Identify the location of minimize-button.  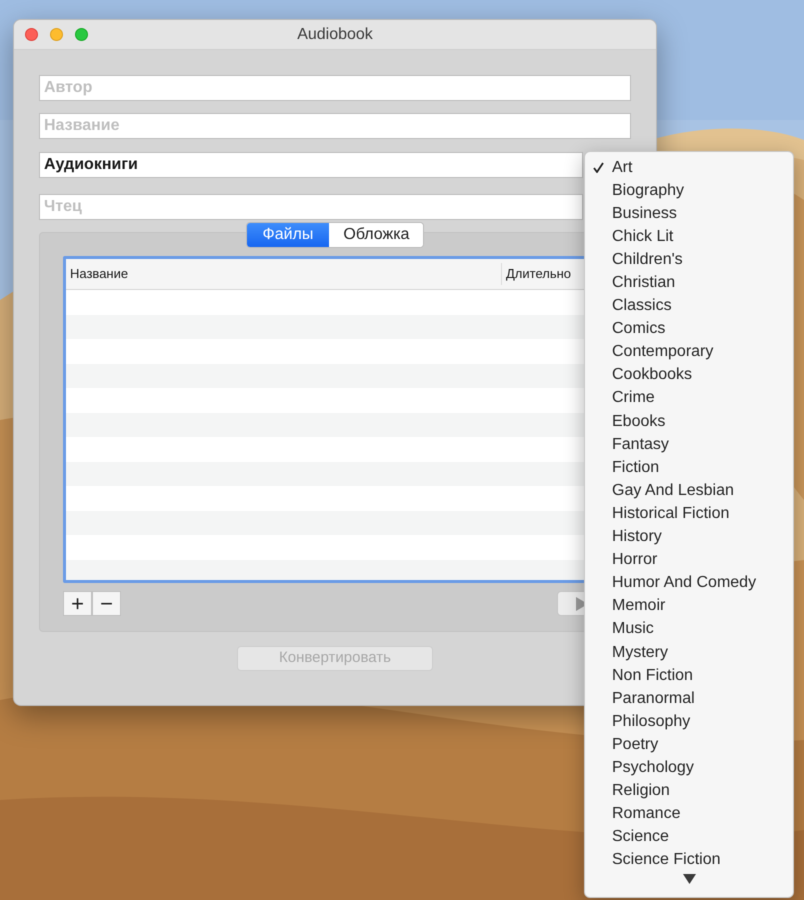
(56, 34).